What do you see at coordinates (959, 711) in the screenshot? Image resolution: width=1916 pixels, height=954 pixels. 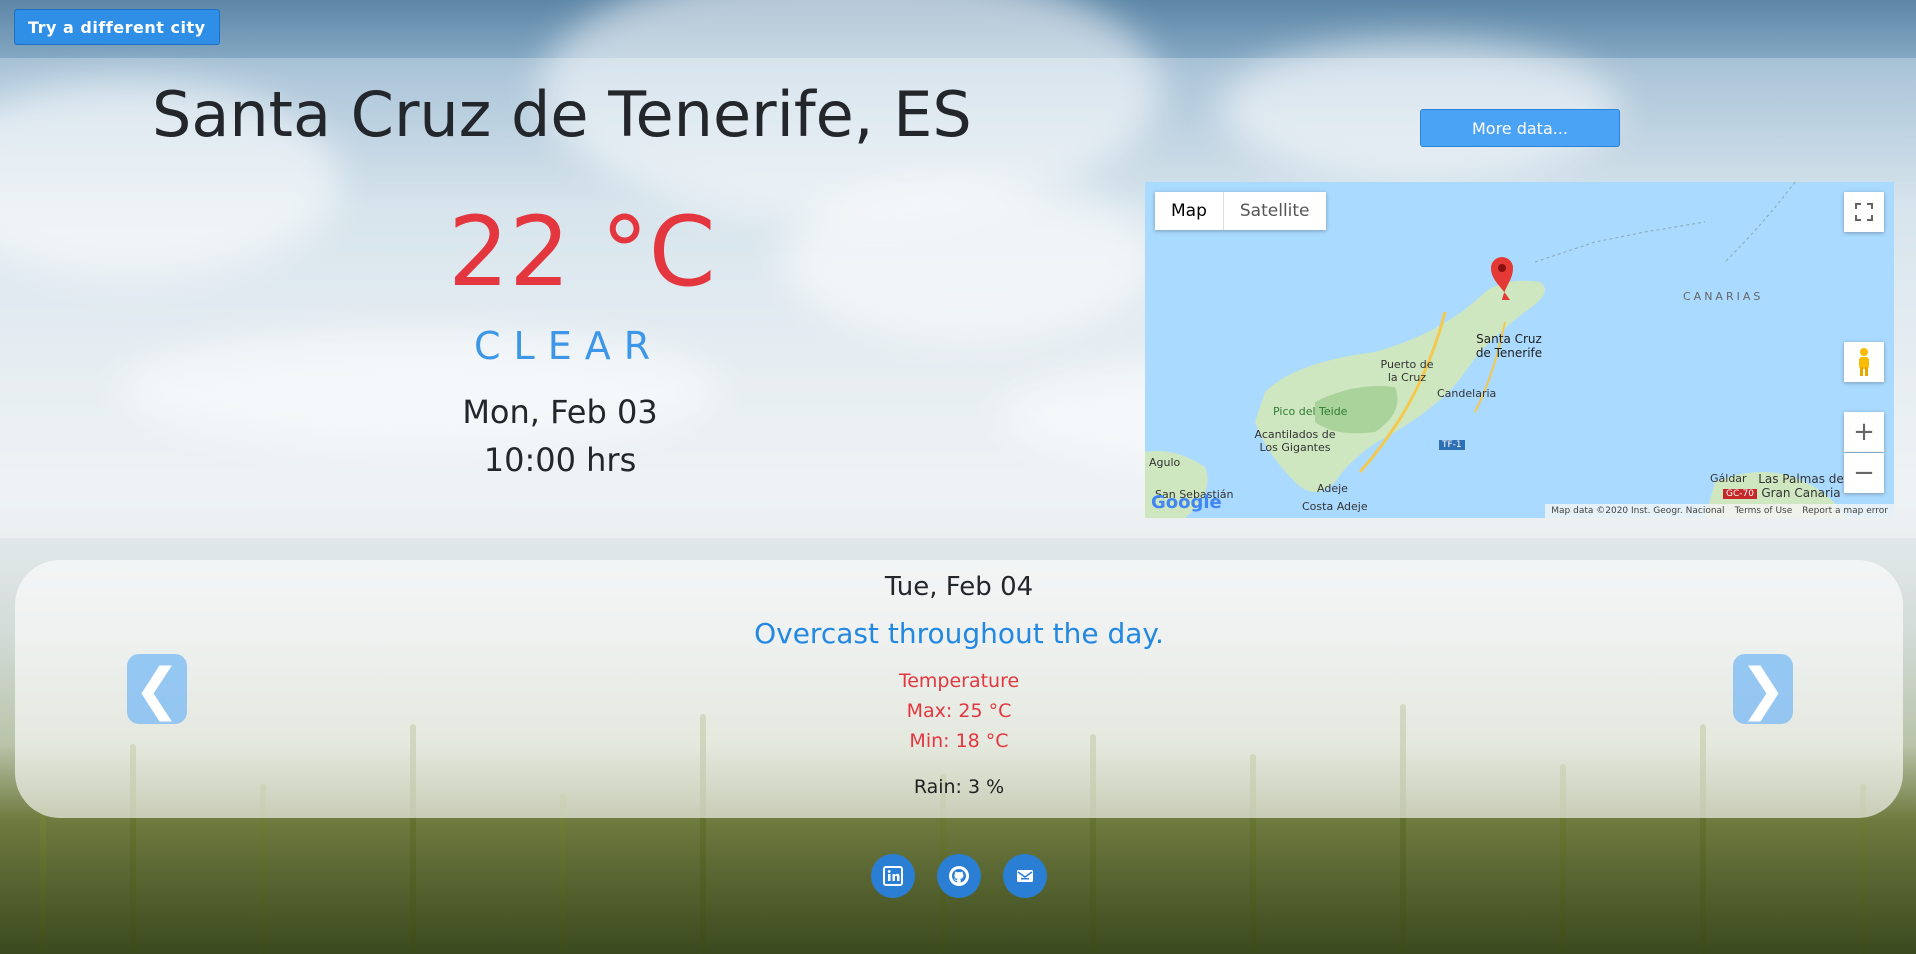 I see `forecast-max-temp: Max: 25 °C` at bounding box center [959, 711].